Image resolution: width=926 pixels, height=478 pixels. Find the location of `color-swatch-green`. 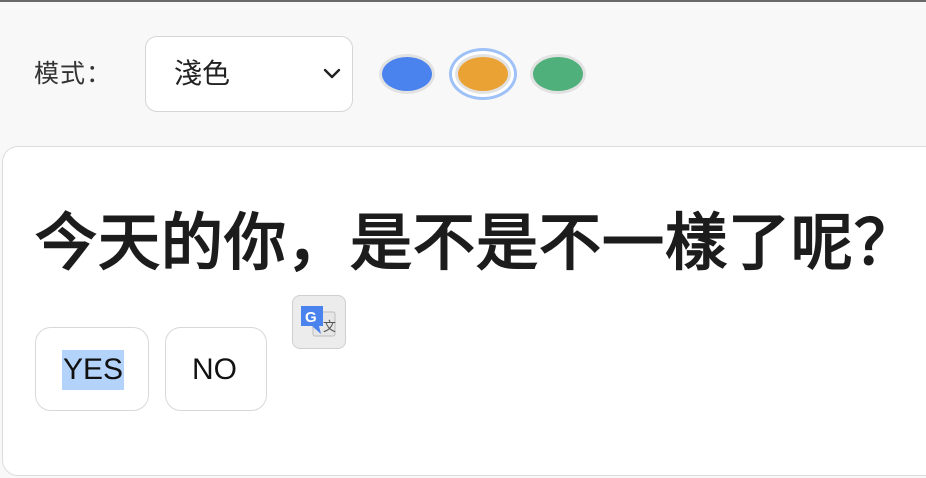

color-swatch-green is located at coordinates (558, 74).